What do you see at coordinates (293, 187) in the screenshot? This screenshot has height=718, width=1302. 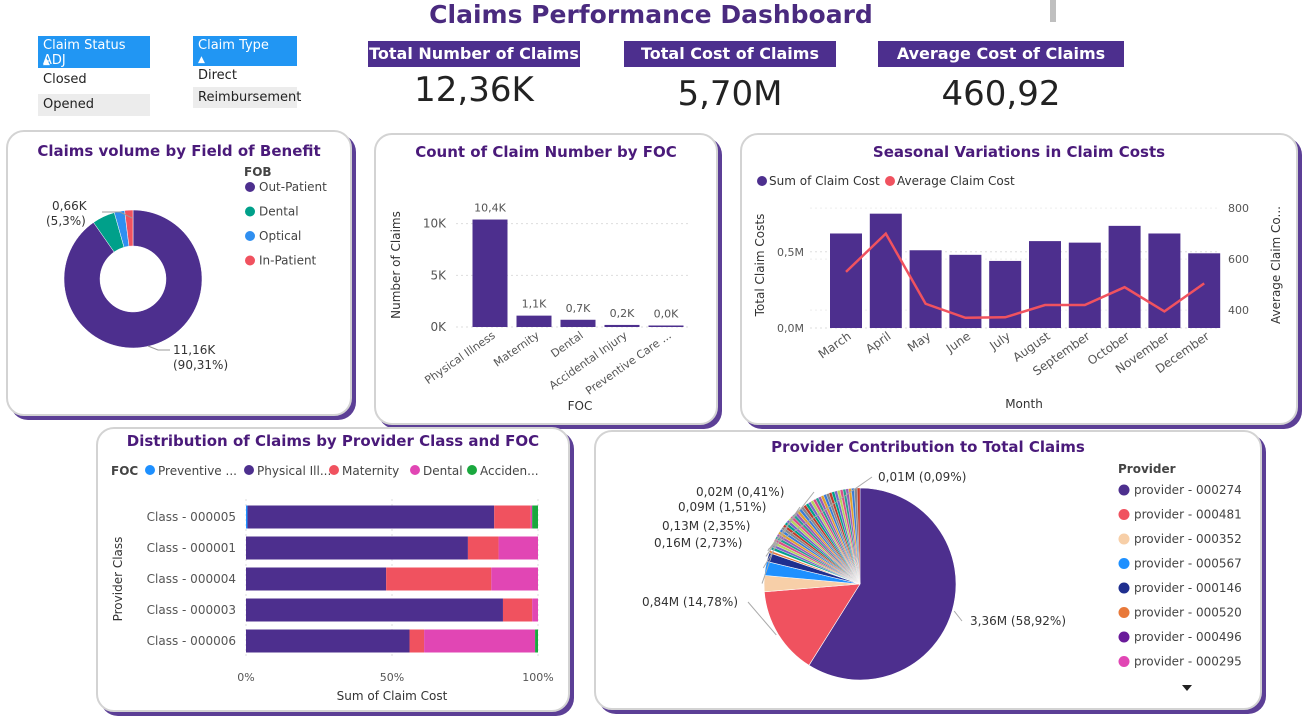 I see `legend-label: Out-Patient` at bounding box center [293, 187].